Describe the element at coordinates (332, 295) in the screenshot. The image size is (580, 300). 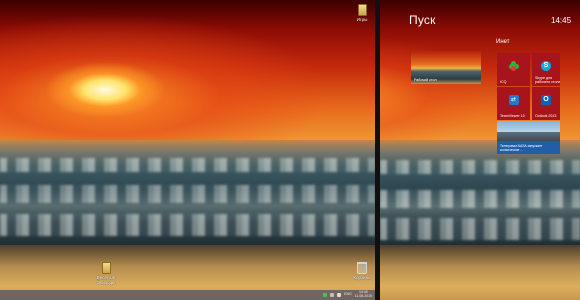
I see `network-icon` at that location.